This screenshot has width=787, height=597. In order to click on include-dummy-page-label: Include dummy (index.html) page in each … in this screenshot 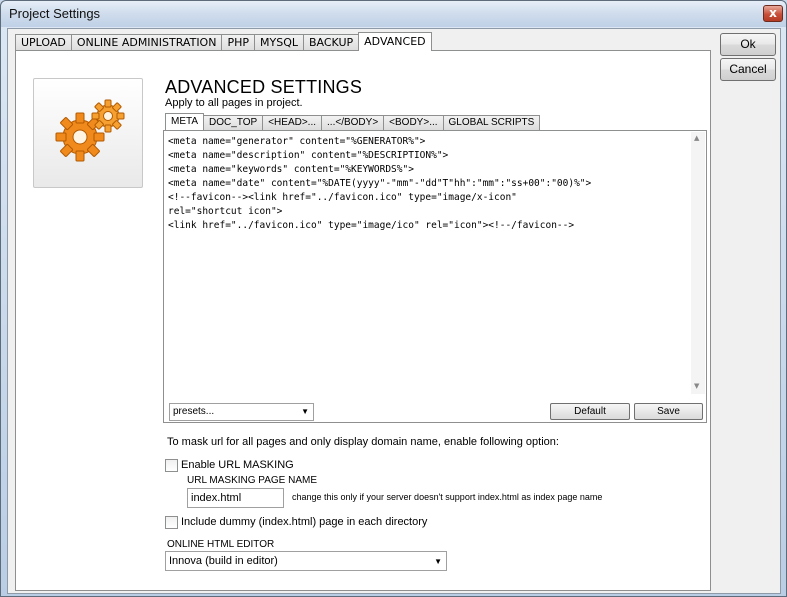, I will do `click(304, 522)`.